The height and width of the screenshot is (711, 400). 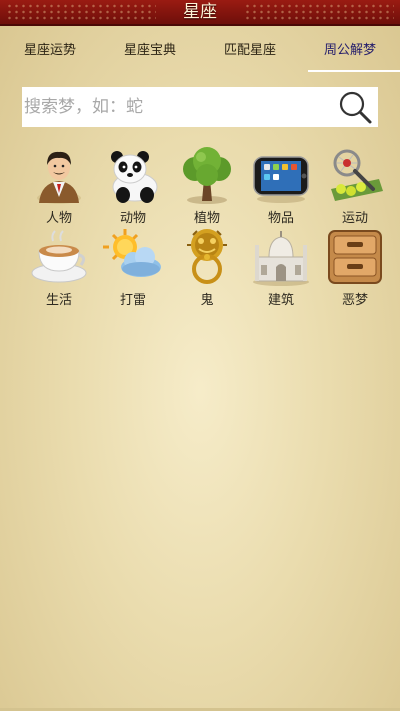 I want to click on search-input, so click(x=177, y=107).